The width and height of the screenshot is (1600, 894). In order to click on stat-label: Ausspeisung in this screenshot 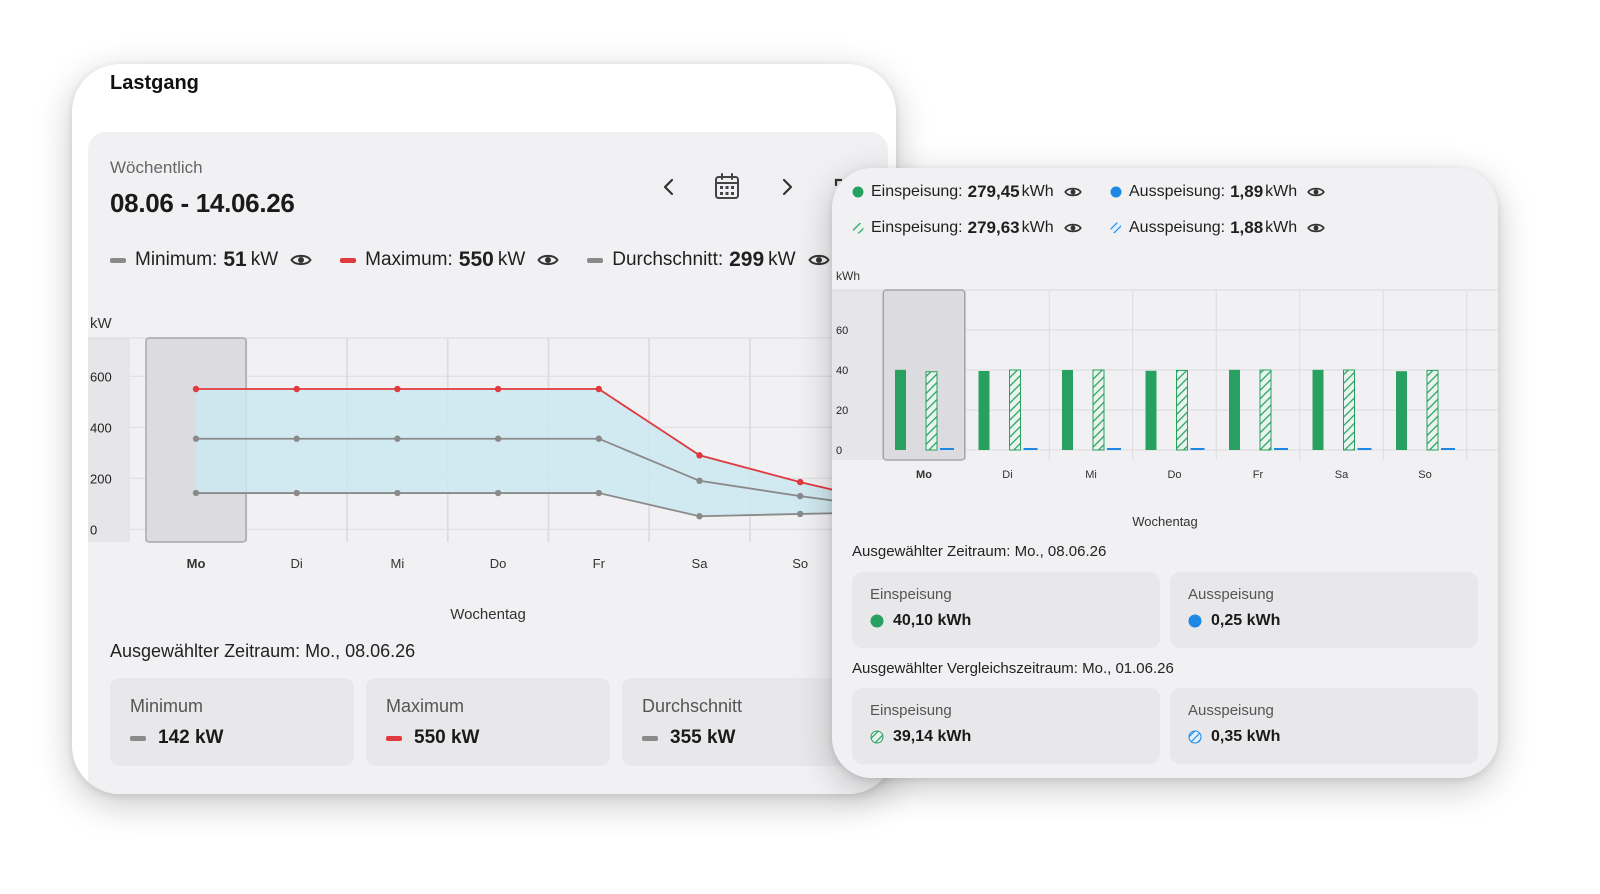, I will do `click(1231, 594)`.